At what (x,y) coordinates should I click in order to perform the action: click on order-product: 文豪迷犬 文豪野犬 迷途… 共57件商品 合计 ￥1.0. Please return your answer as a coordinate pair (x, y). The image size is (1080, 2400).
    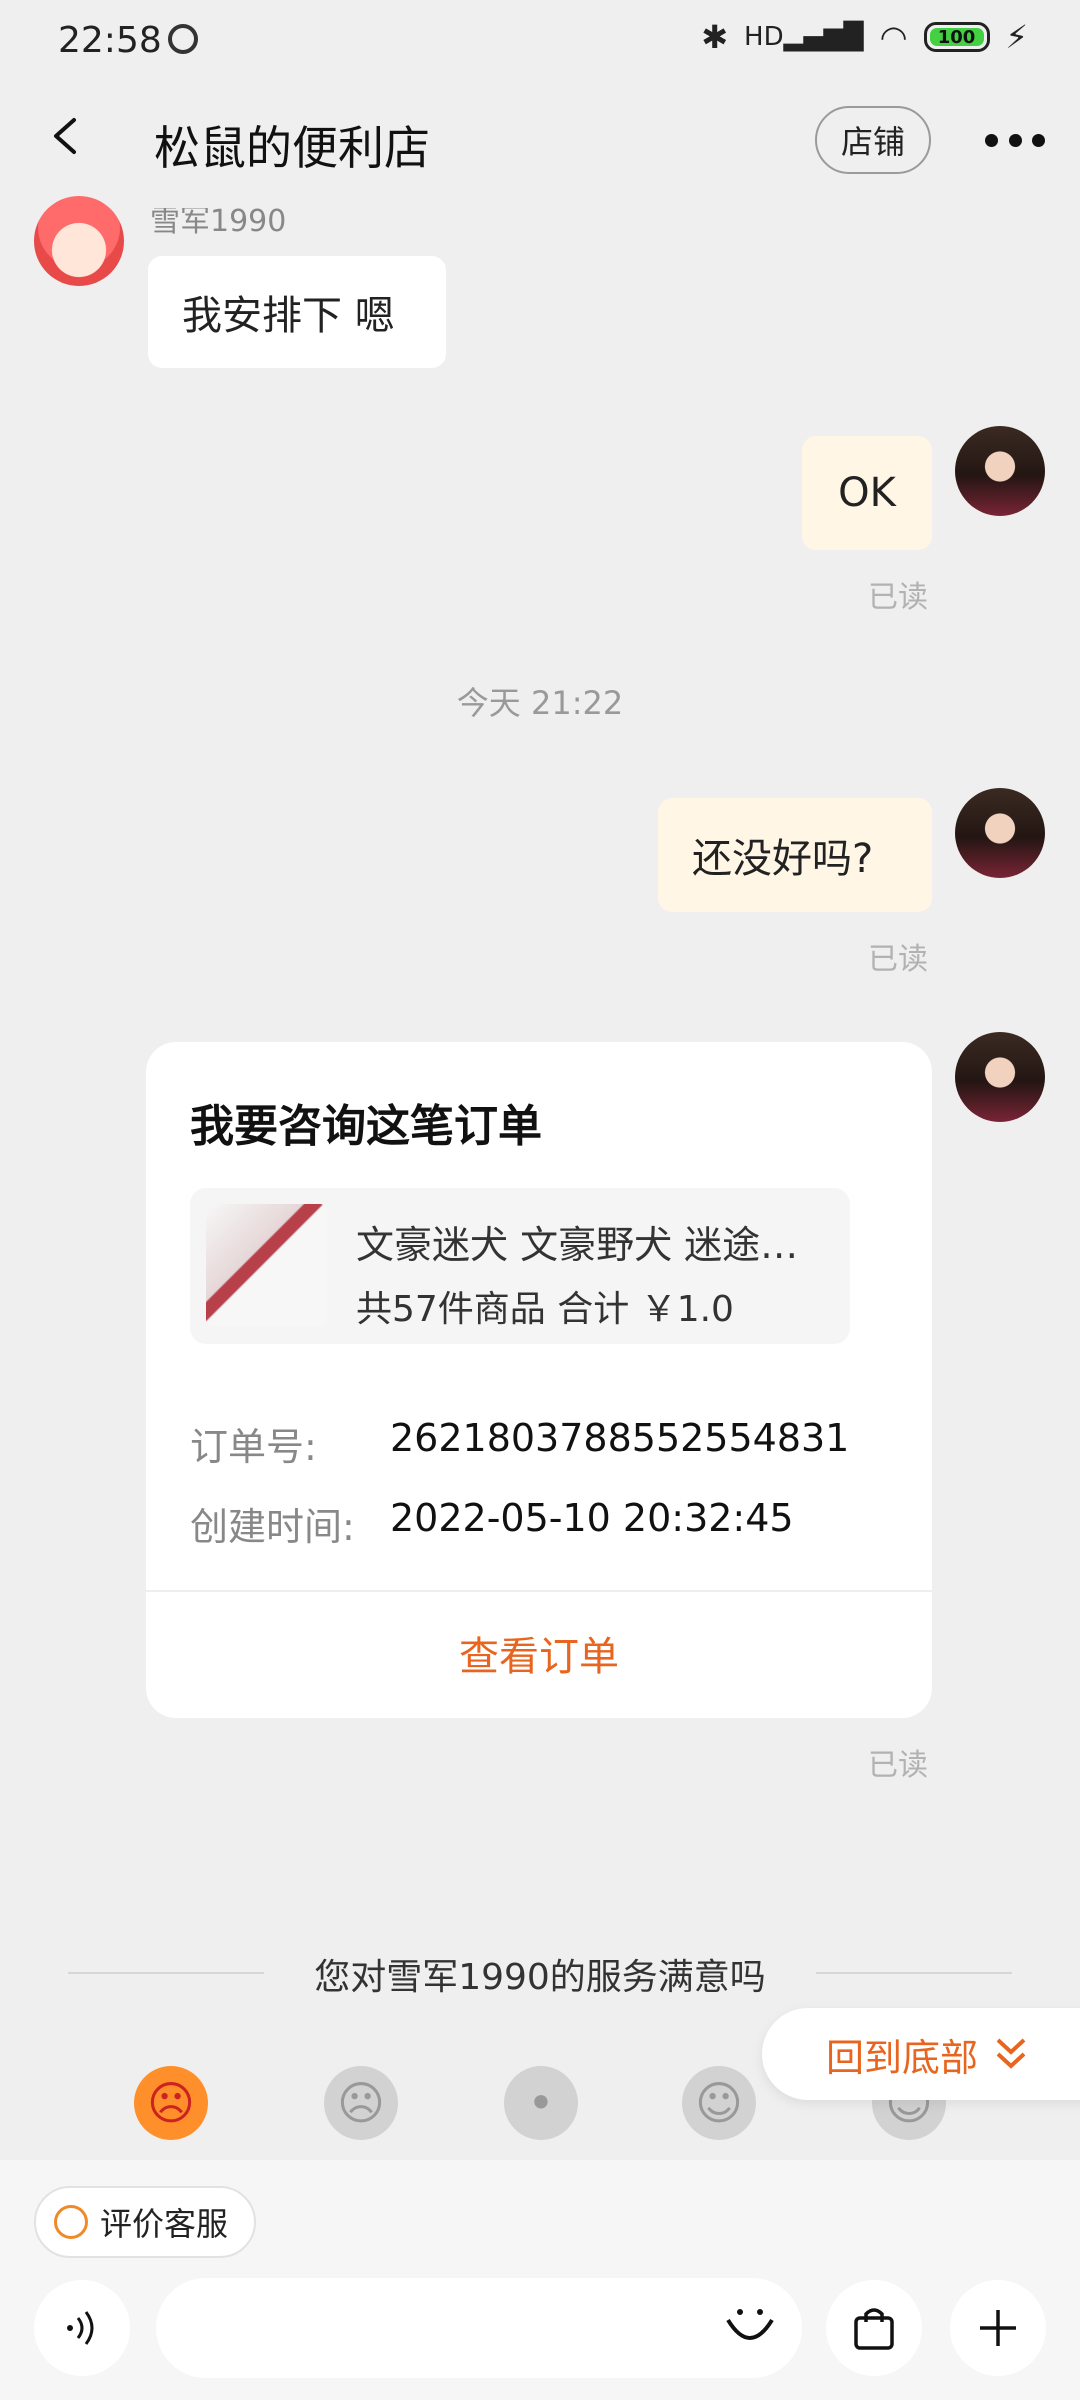
    Looking at the image, I should click on (520, 1266).